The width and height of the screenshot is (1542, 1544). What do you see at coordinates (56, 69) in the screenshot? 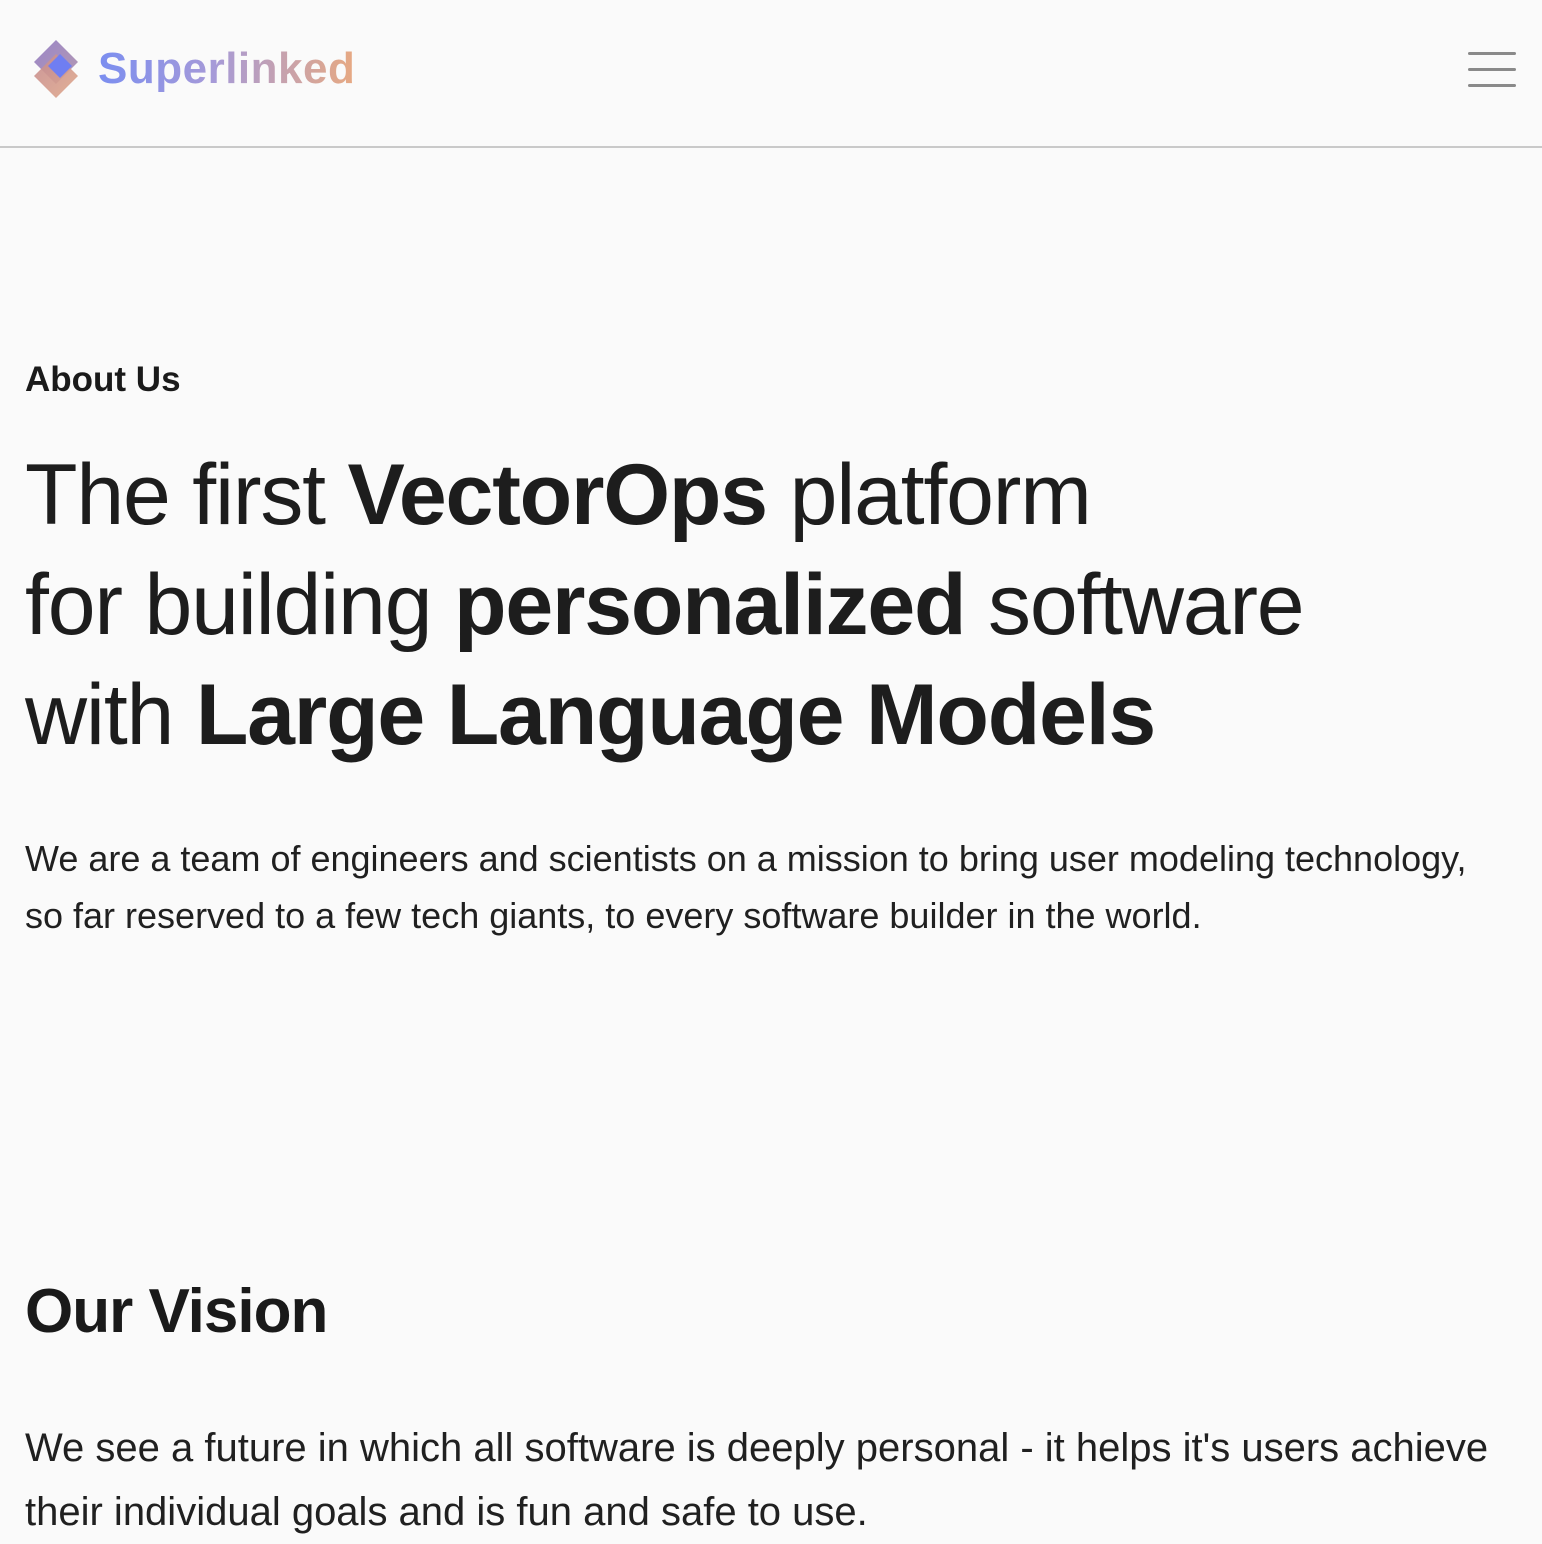
I see `superlinked-logo-icon` at bounding box center [56, 69].